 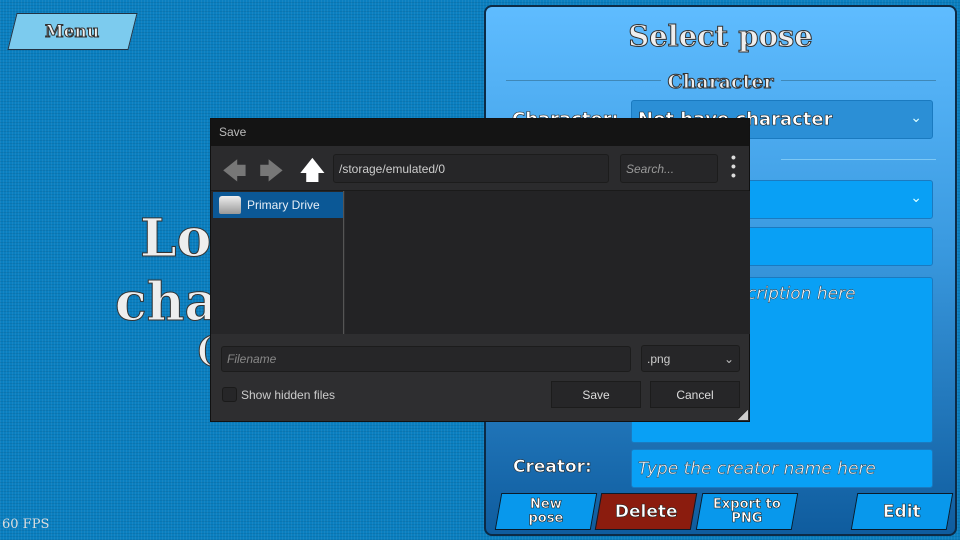 What do you see at coordinates (277, 262) in the screenshot?
I see `drive-sidebar: Primary Drive` at bounding box center [277, 262].